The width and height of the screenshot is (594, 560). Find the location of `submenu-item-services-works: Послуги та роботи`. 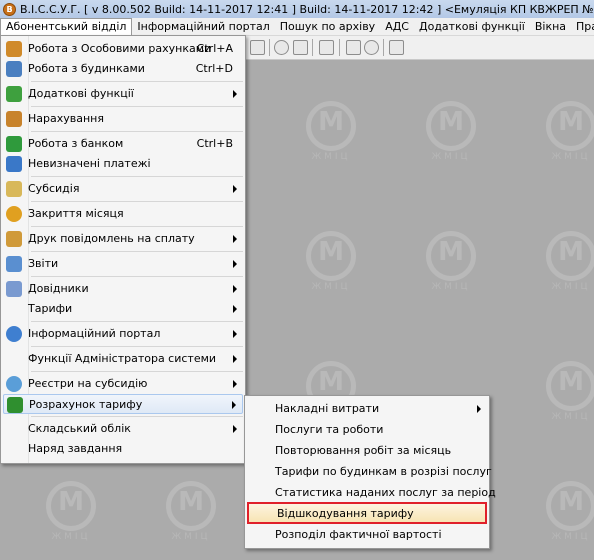

submenu-item-services-works: Послуги та роботи is located at coordinates (367, 430).